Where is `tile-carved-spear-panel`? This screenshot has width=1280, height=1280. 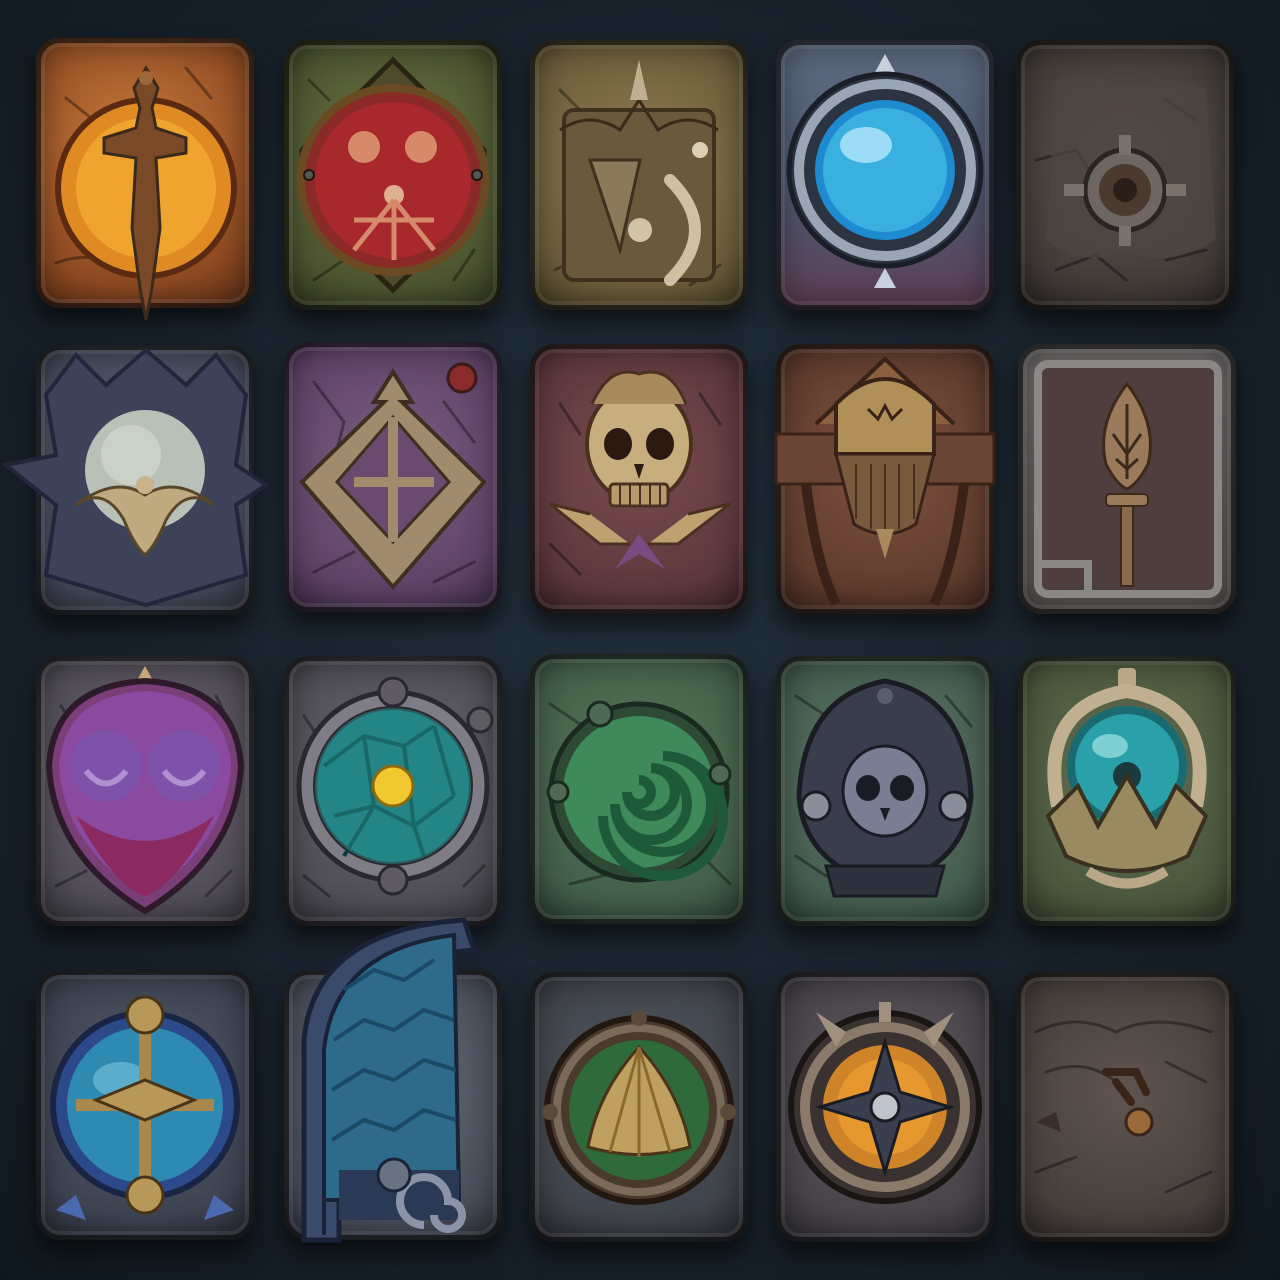 tile-carved-spear-panel is located at coordinates (1127, 479).